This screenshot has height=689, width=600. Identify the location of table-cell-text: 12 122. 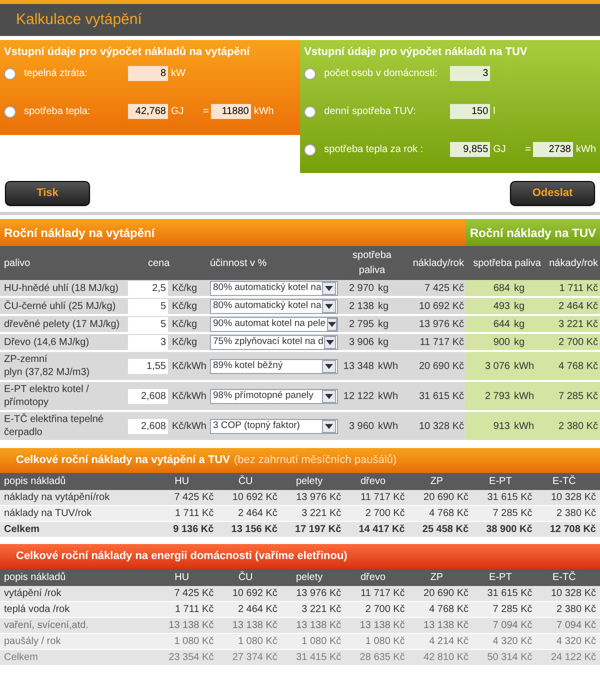
(358, 397).